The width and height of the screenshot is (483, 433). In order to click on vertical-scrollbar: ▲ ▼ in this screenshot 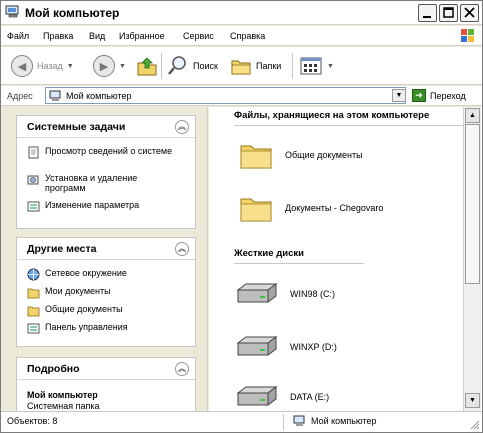, I will do `click(472, 259)`.